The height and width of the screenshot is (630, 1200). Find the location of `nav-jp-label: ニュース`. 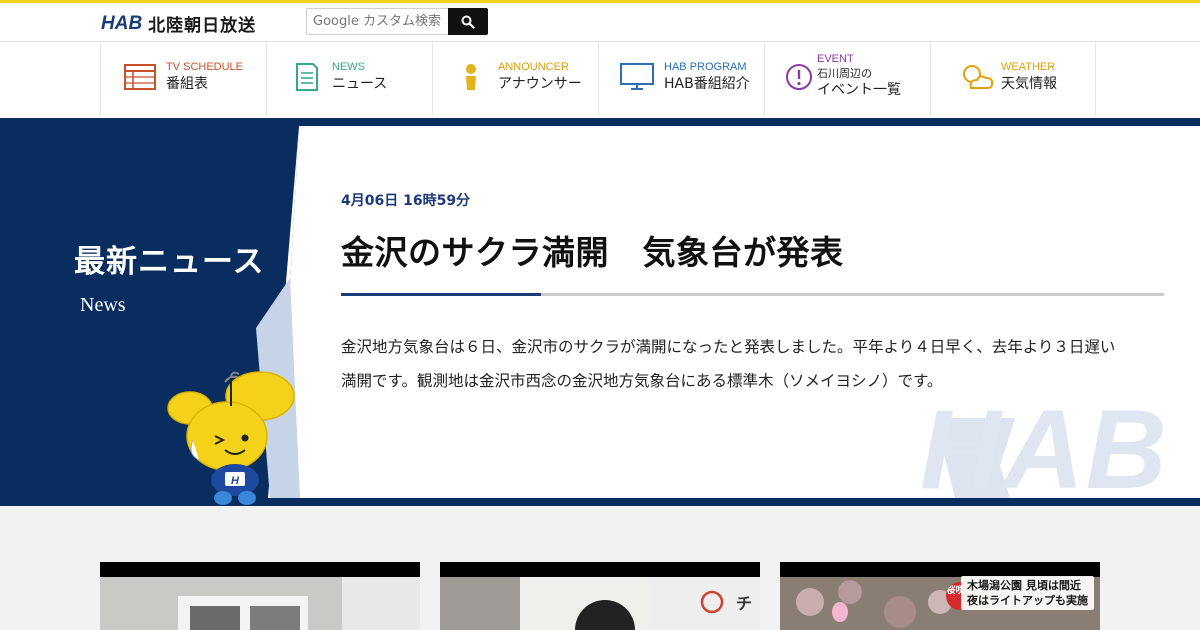

nav-jp-label: ニュース is located at coordinates (360, 84).